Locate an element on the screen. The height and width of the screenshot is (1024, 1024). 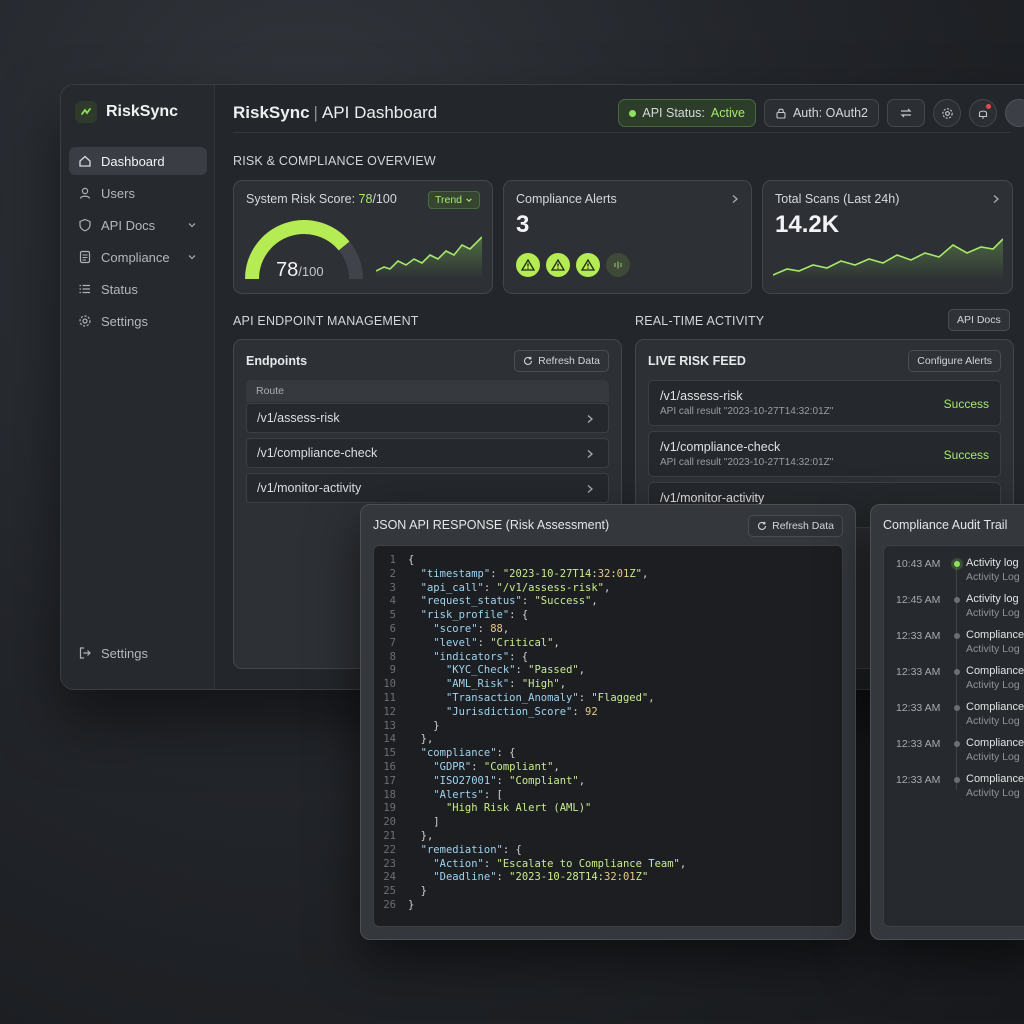
api-docs-button: API Docs is located at coordinates (979, 320).